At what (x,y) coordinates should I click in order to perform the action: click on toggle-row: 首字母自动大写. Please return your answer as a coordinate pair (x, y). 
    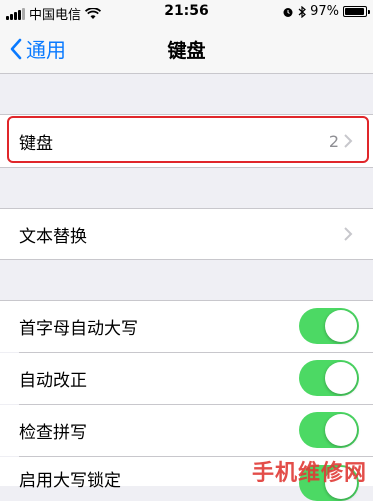
    Looking at the image, I should click on (186, 326).